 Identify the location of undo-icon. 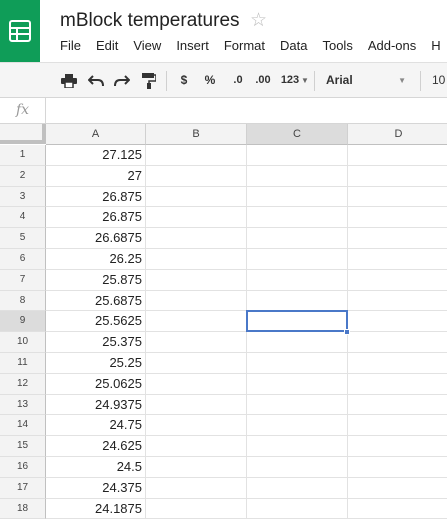
(96, 80).